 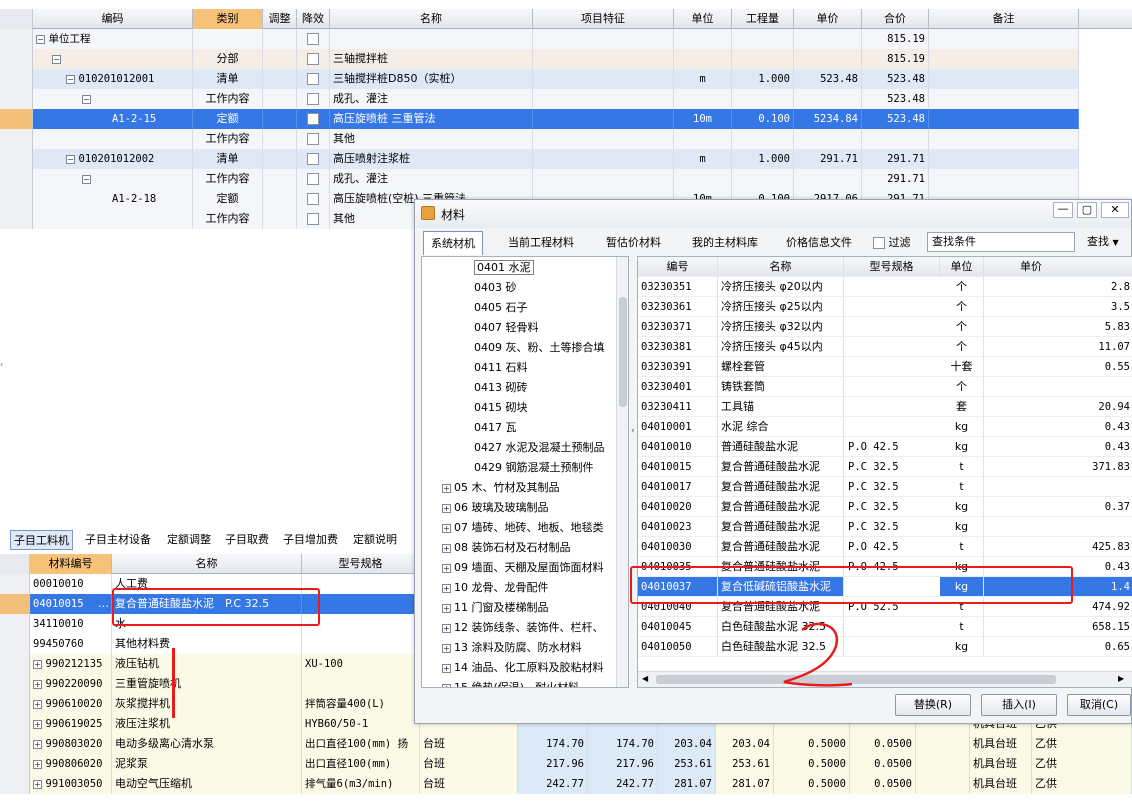 What do you see at coordinates (1121, 678) in the screenshot?
I see `scroll-right-icon: ▶` at bounding box center [1121, 678].